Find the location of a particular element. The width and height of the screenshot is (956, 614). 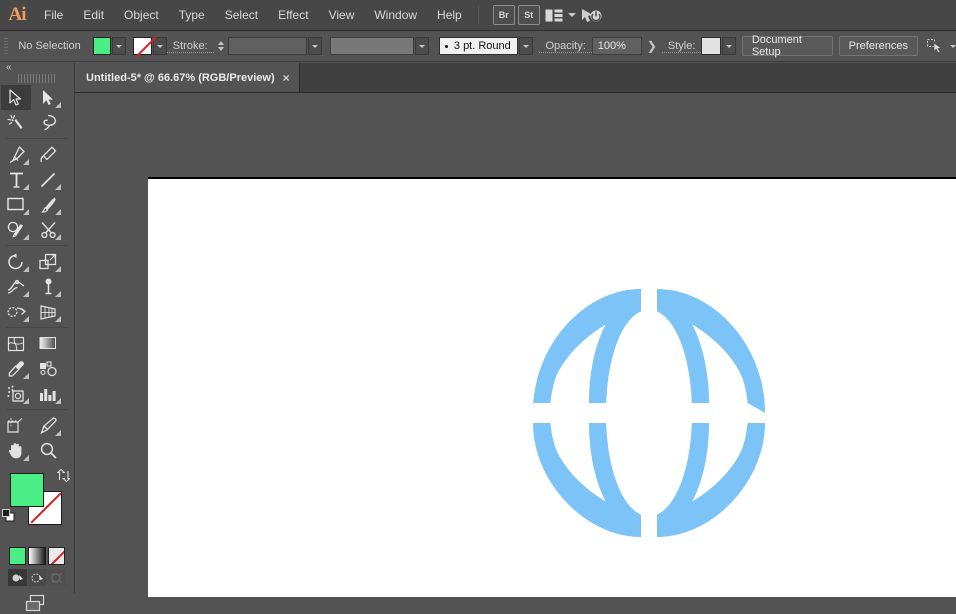

gradient-tool is located at coordinates (48, 343).